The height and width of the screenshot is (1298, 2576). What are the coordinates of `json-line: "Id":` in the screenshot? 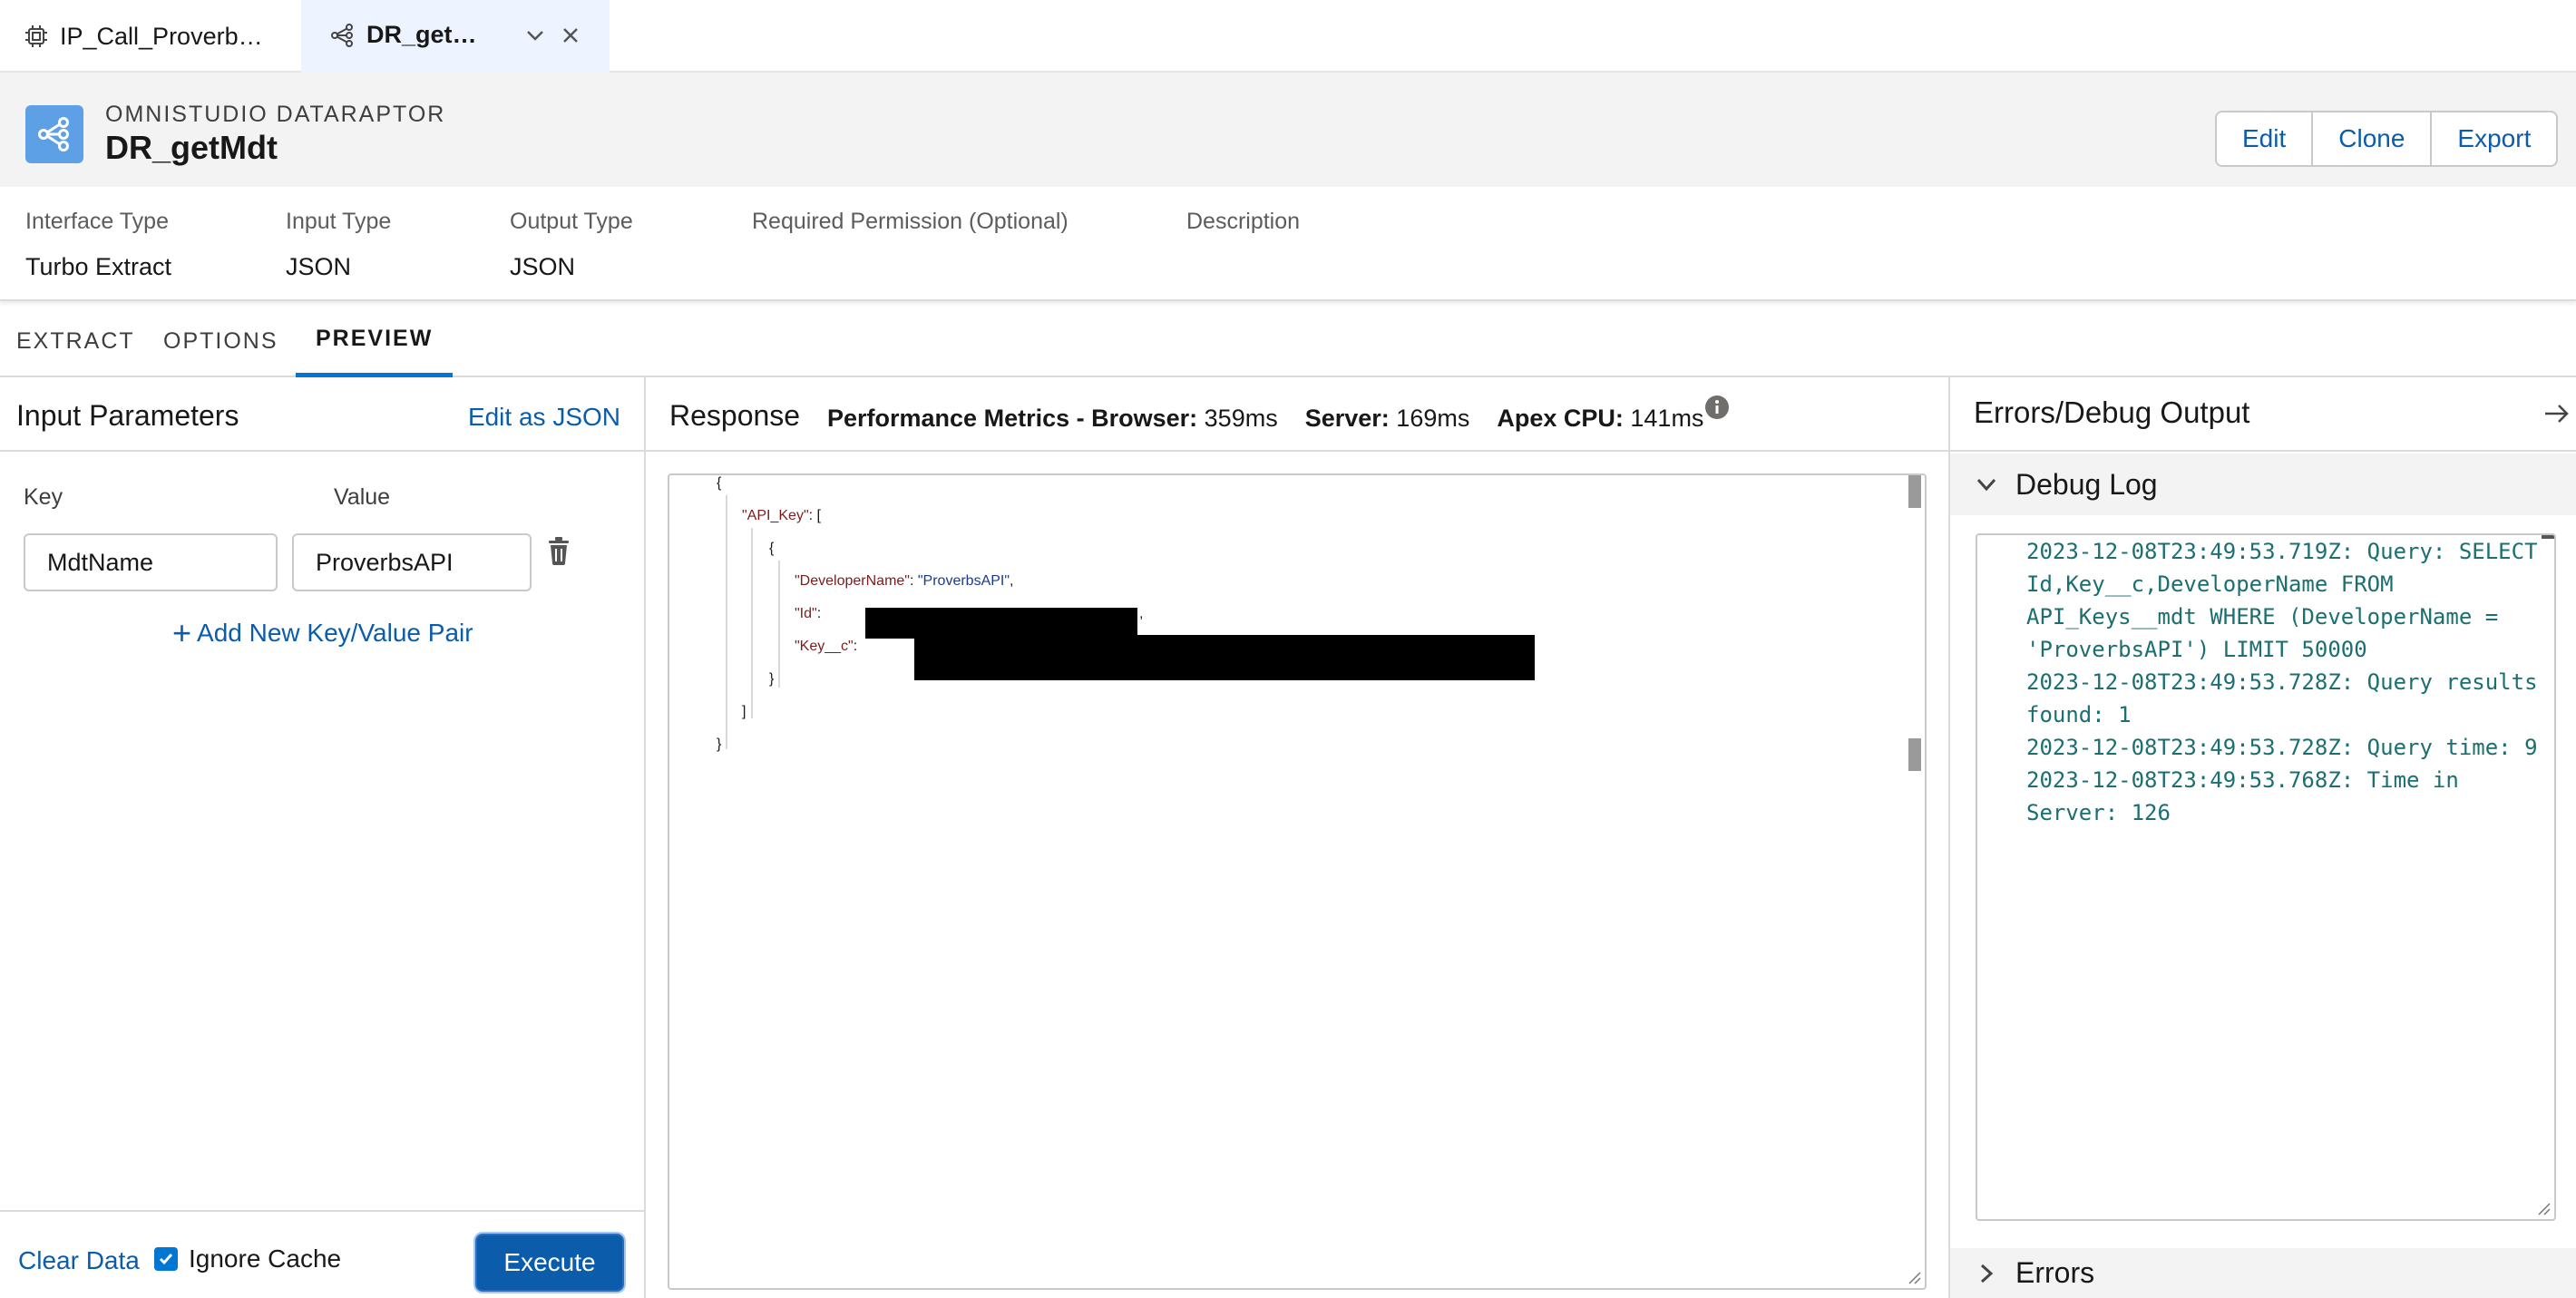 It's located at (808, 622).